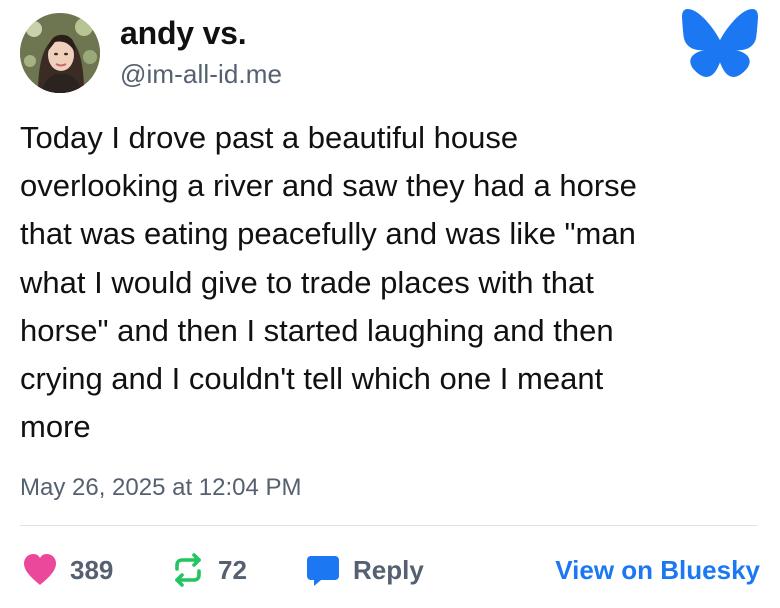 Image resolution: width=780 pixels, height=608 pixels. Describe the element at coordinates (201, 74) in the screenshot. I see `author-handle: @im-all-id.me` at that location.